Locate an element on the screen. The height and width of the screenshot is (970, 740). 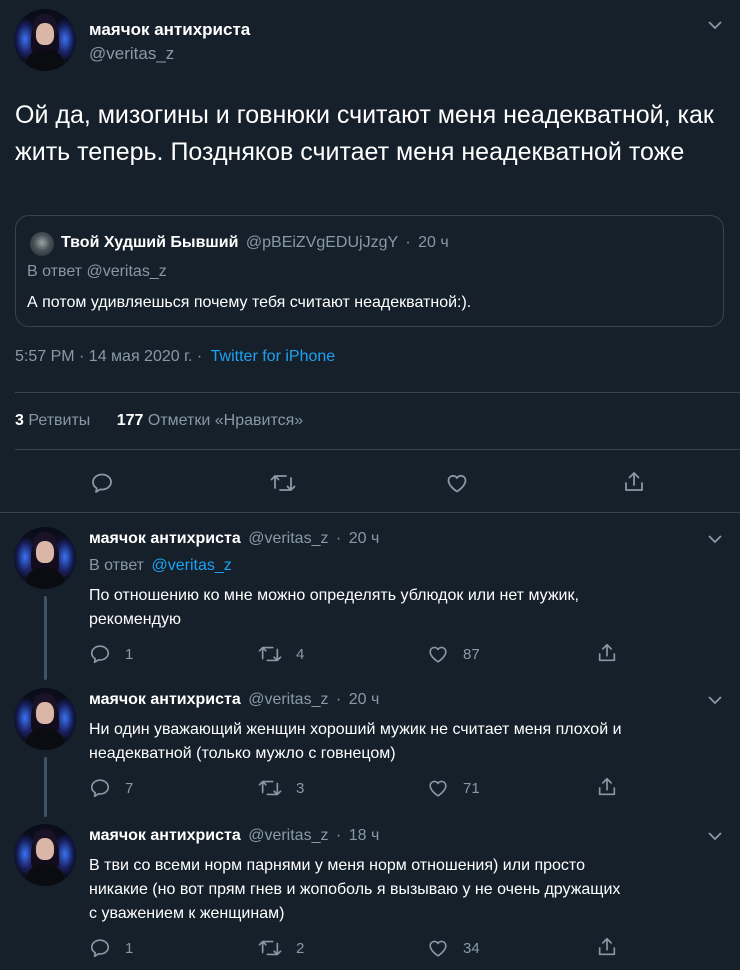
reply-prefix: В ответ is located at coordinates (117, 565).